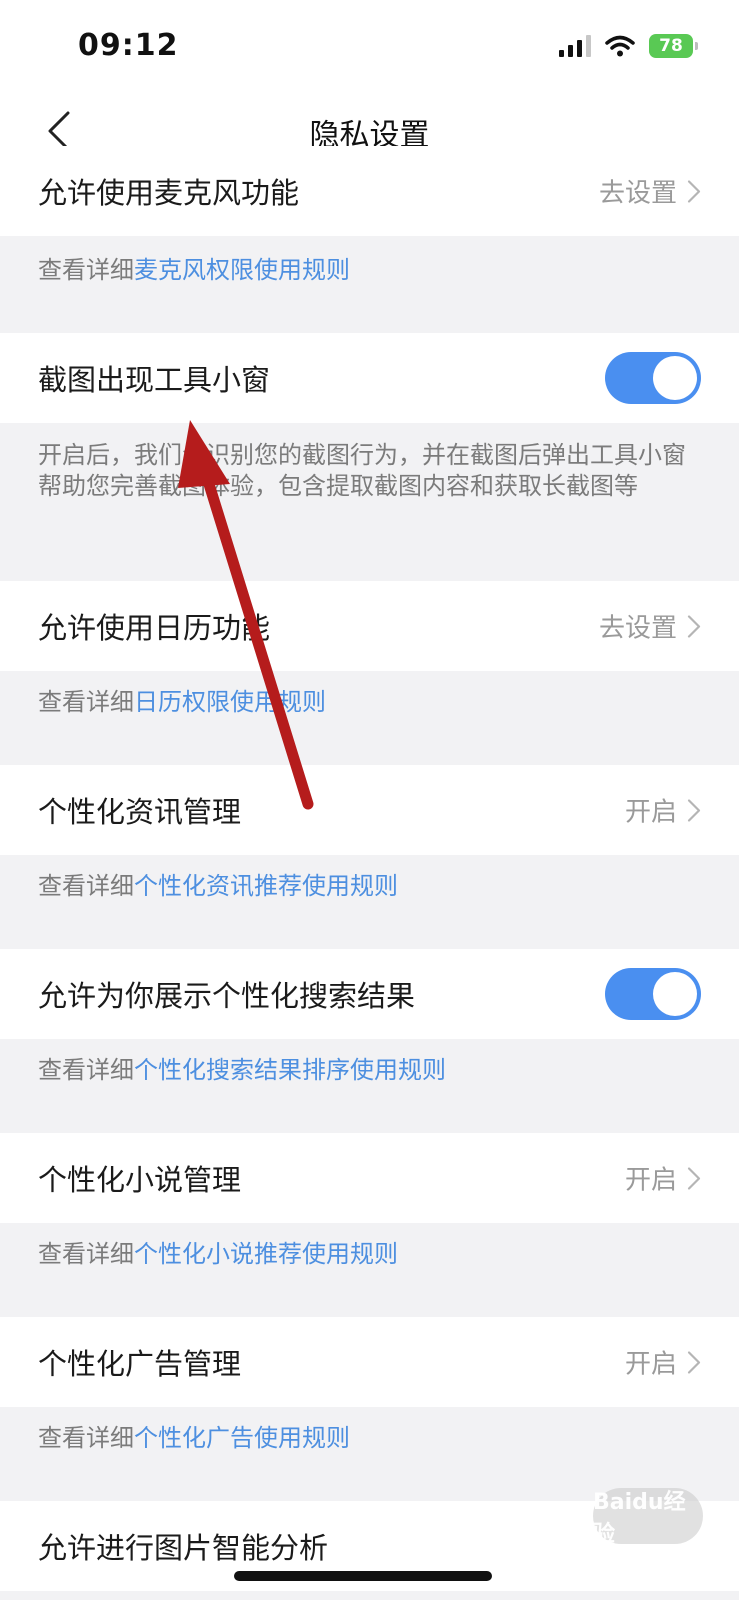  What do you see at coordinates (266, 886) in the screenshot?
I see `news-rules-link: 个性化资讯推荐使用规则` at bounding box center [266, 886].